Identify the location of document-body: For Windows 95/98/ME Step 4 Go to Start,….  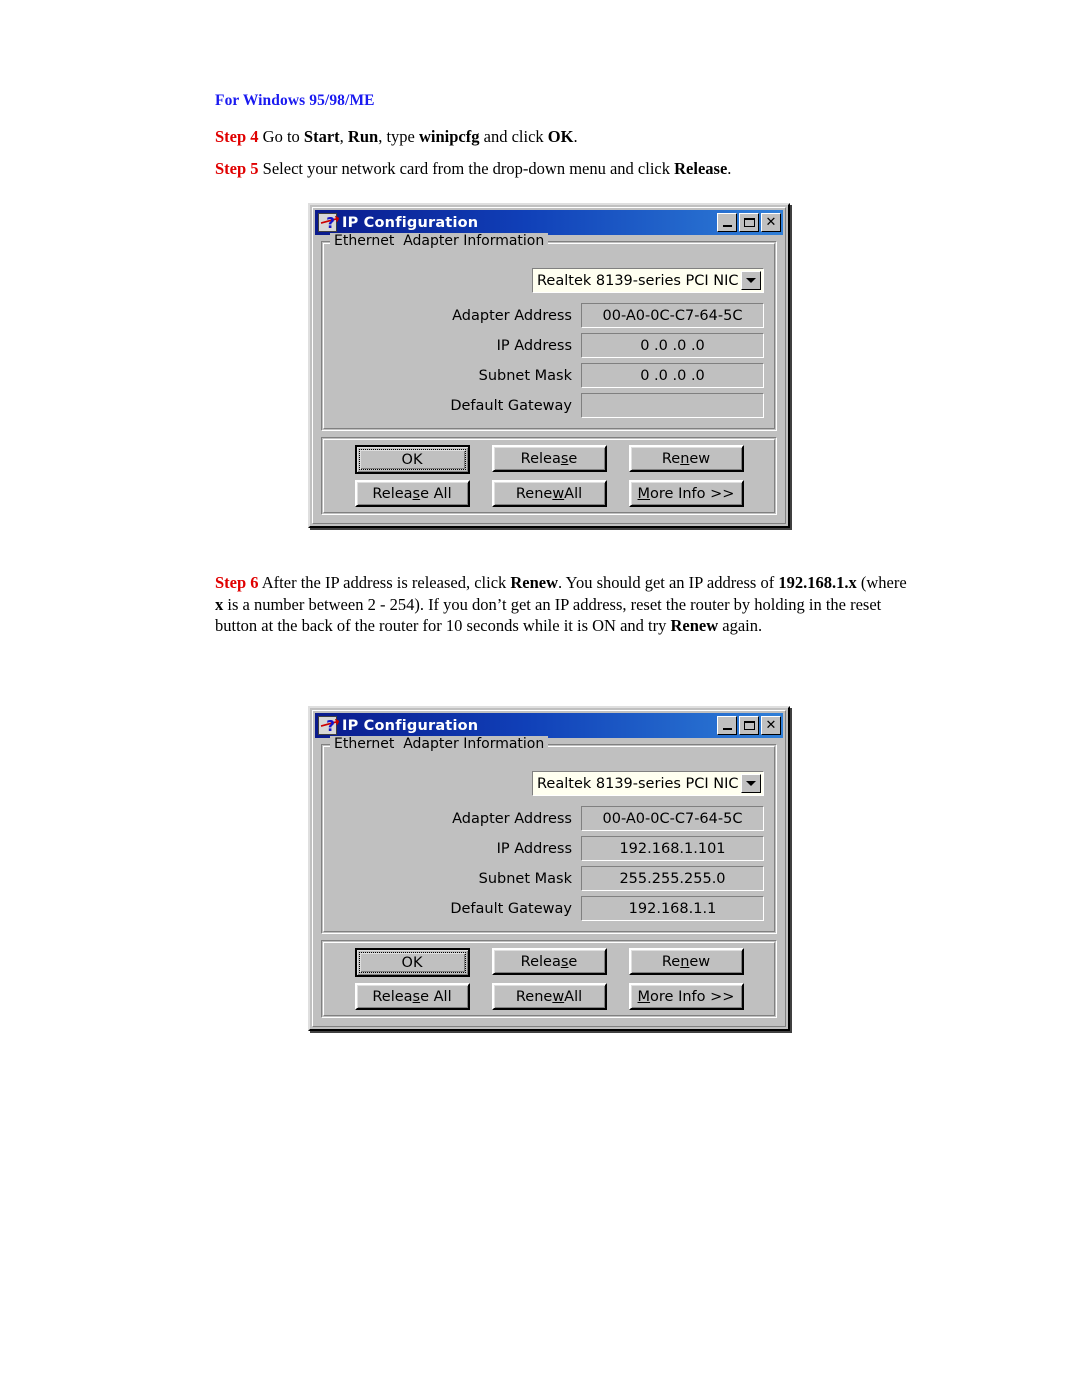
(560, 141).